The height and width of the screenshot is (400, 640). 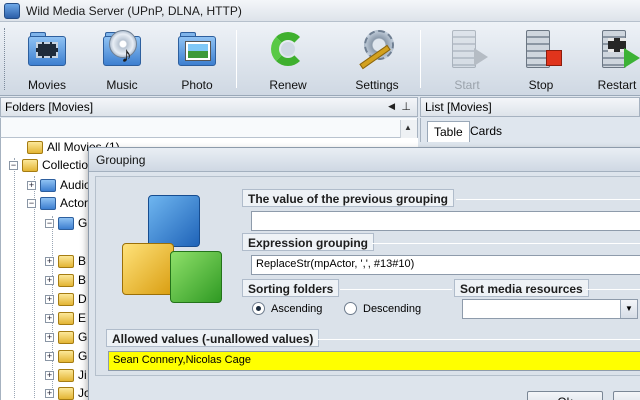 What do you see at coordinates (209, 128) in the screenshot?
I see `folders-subbar` at bounding box center [209, 128].